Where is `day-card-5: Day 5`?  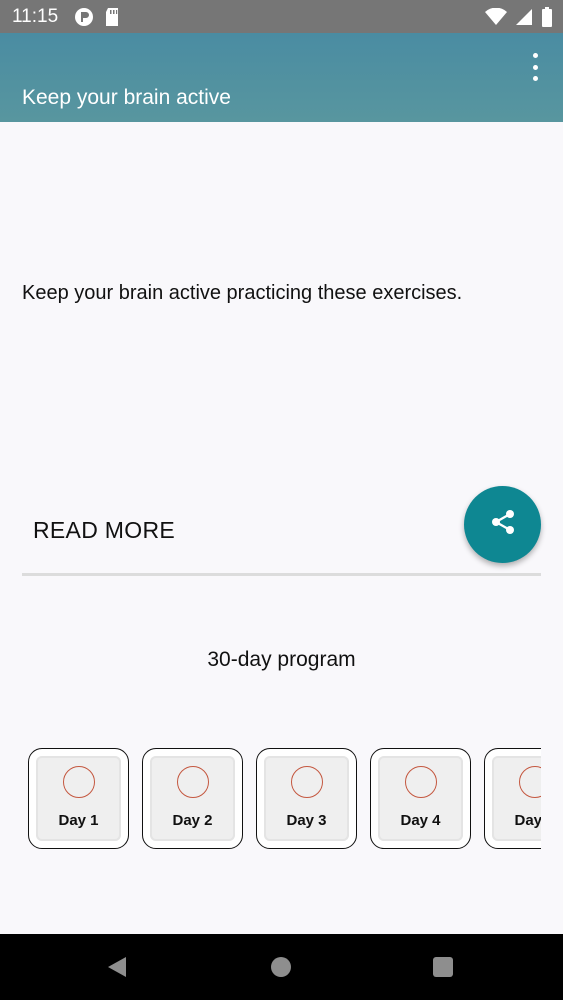 day-card-5: Day 5 is located at coordinates (512, 798).